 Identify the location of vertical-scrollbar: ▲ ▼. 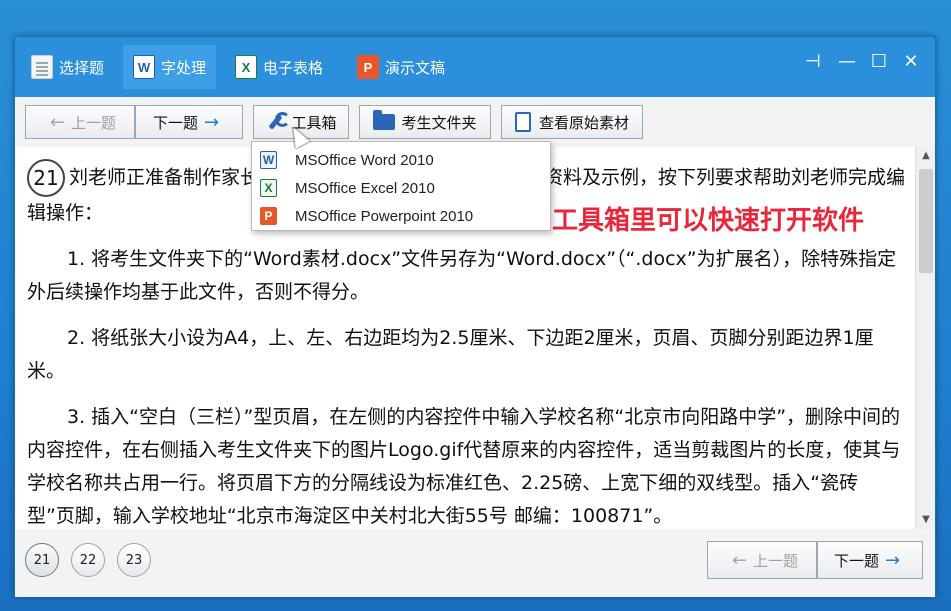
(925, 338).